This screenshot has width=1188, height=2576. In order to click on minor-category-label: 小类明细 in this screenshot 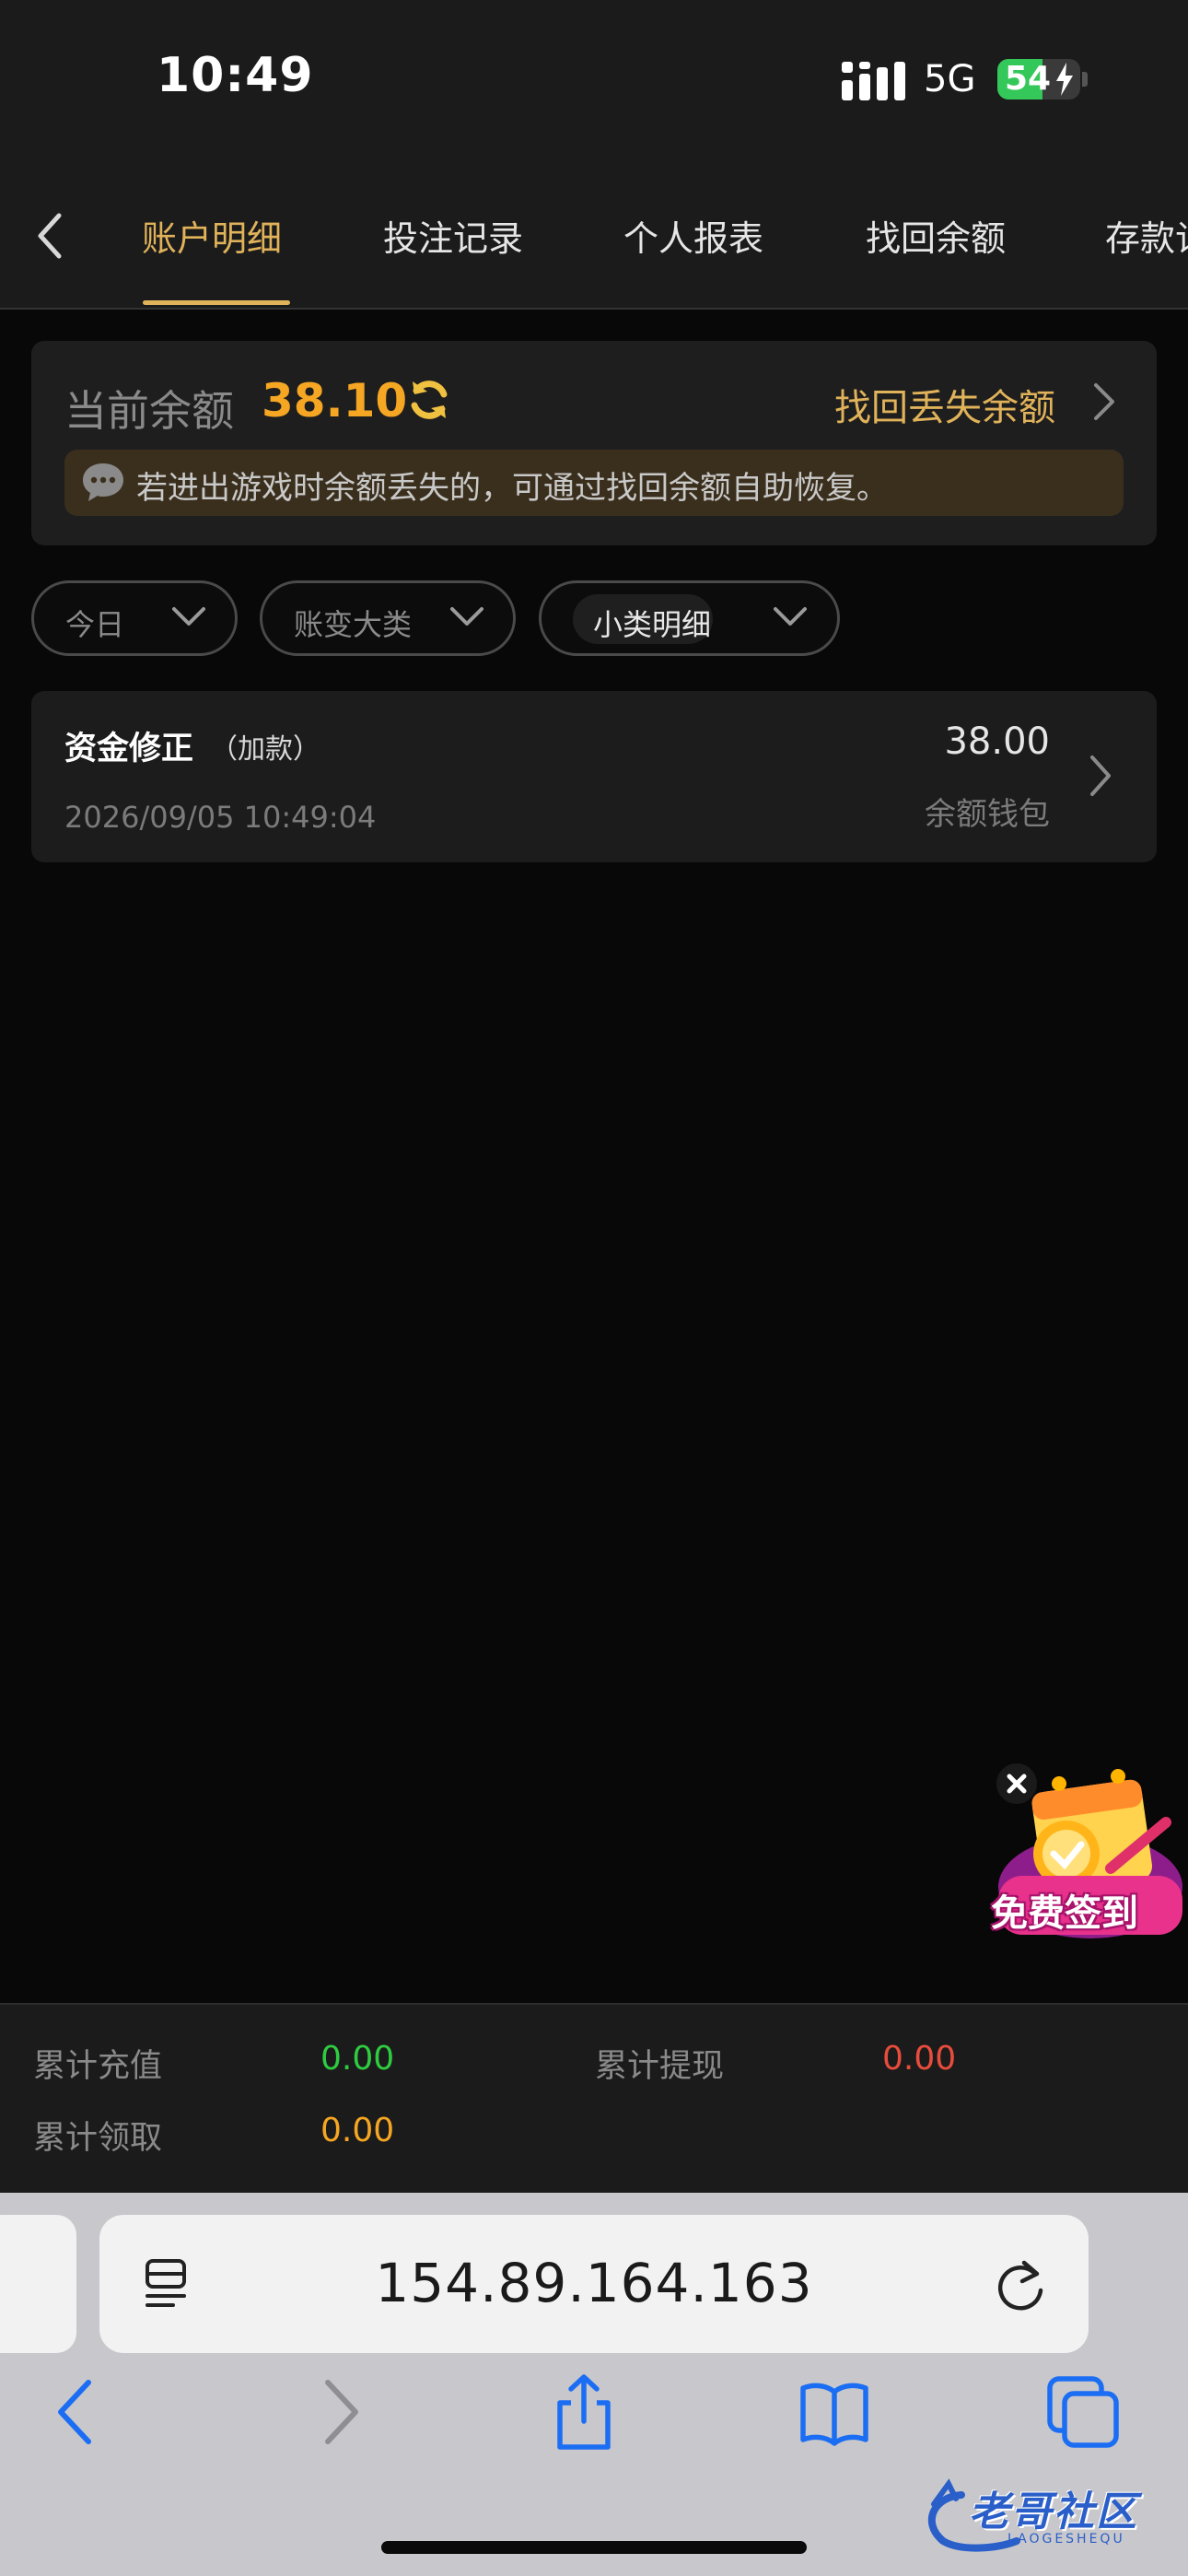, I will do `click(652, 624)`.